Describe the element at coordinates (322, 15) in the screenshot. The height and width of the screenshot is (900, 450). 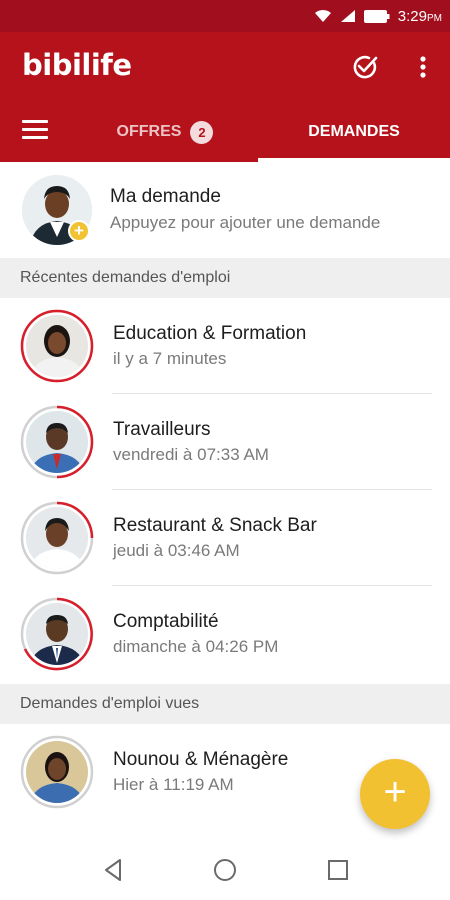
I see `wifi-icon` at that location.